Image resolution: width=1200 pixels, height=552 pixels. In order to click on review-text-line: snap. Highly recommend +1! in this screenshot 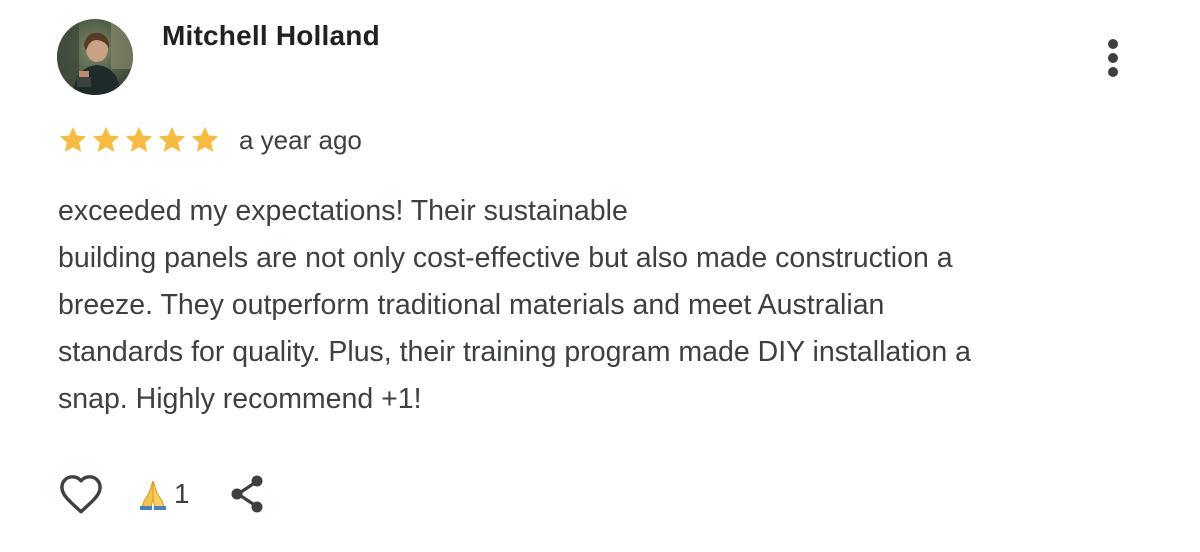, I will do `click(240, 399)`.